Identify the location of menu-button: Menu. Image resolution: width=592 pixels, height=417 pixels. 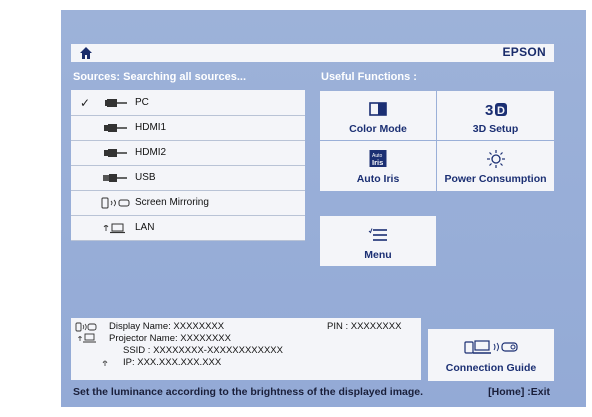
(378, 241).